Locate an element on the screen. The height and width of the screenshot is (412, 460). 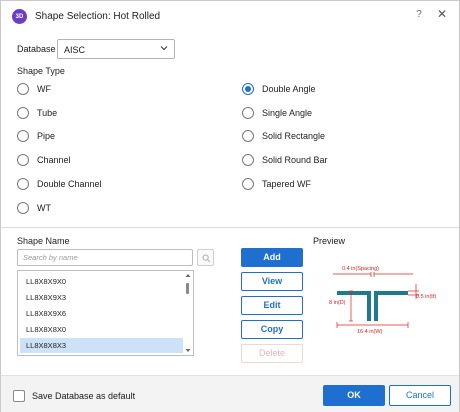
radio-solid-rectangle: Solid Rectangle is located at coordinates (283, 136).